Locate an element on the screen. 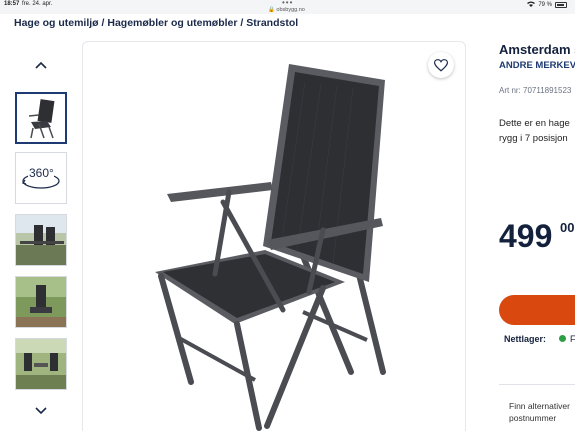 This screenshot has width=575, height=431. chevron-down-icon is located at coordinates (41, 411).